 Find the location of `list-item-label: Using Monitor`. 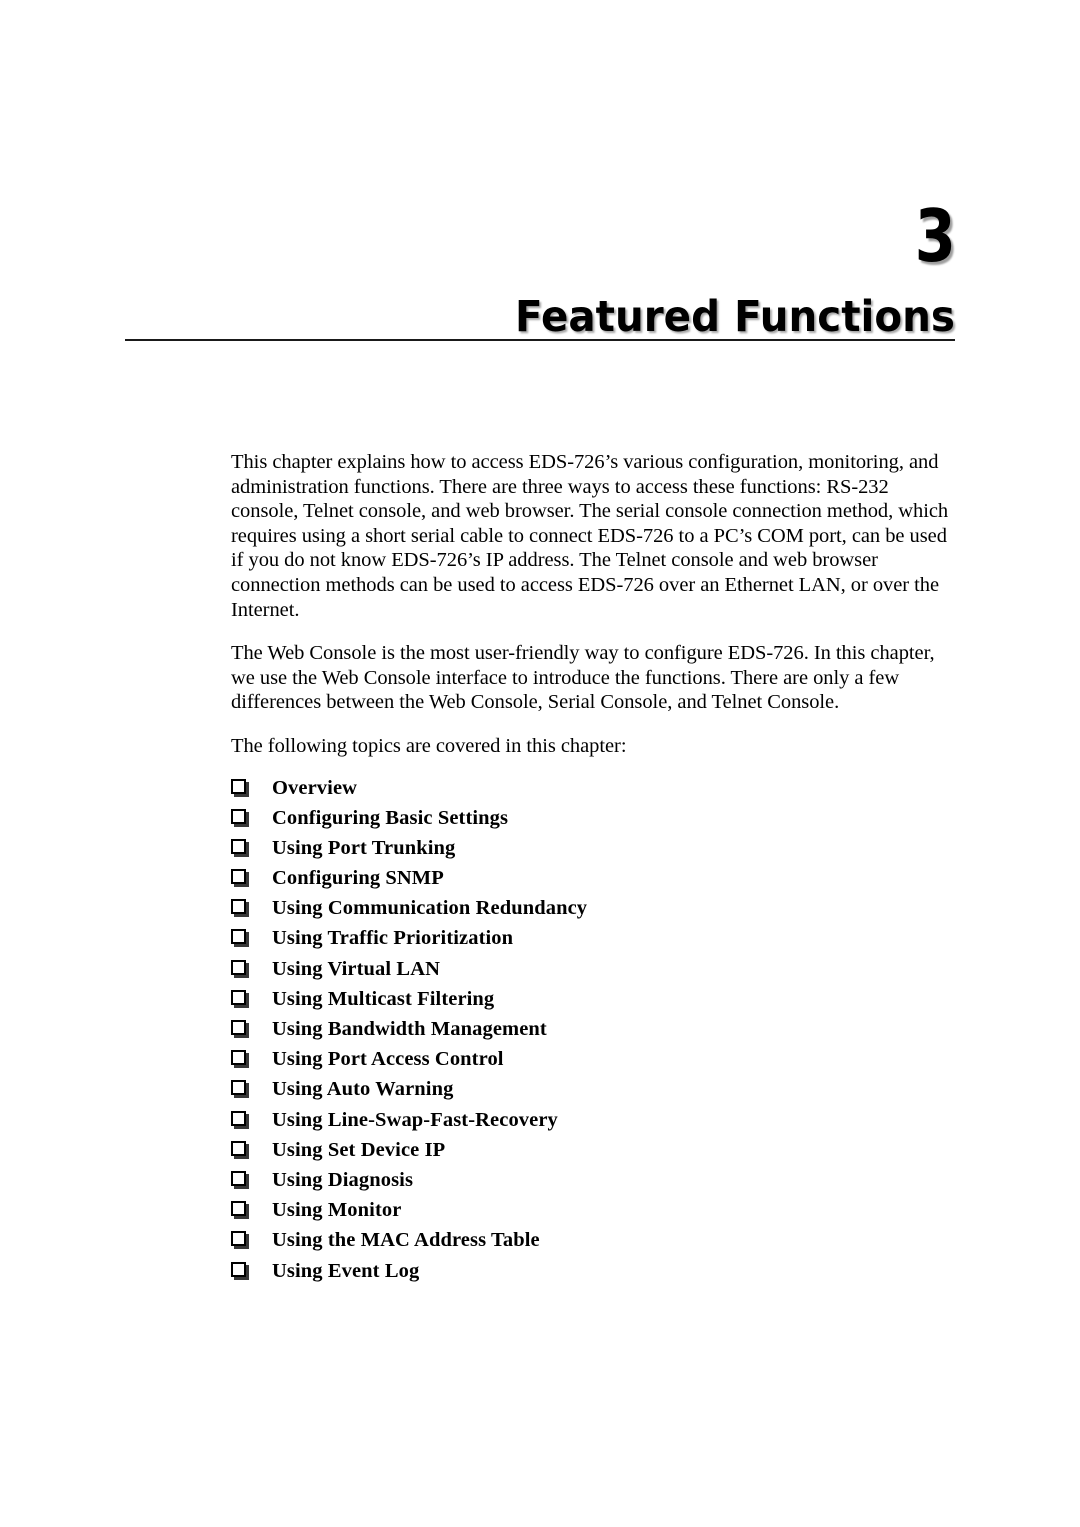

list-item-label: Using Monitor is located at coordinates (337, 1210).